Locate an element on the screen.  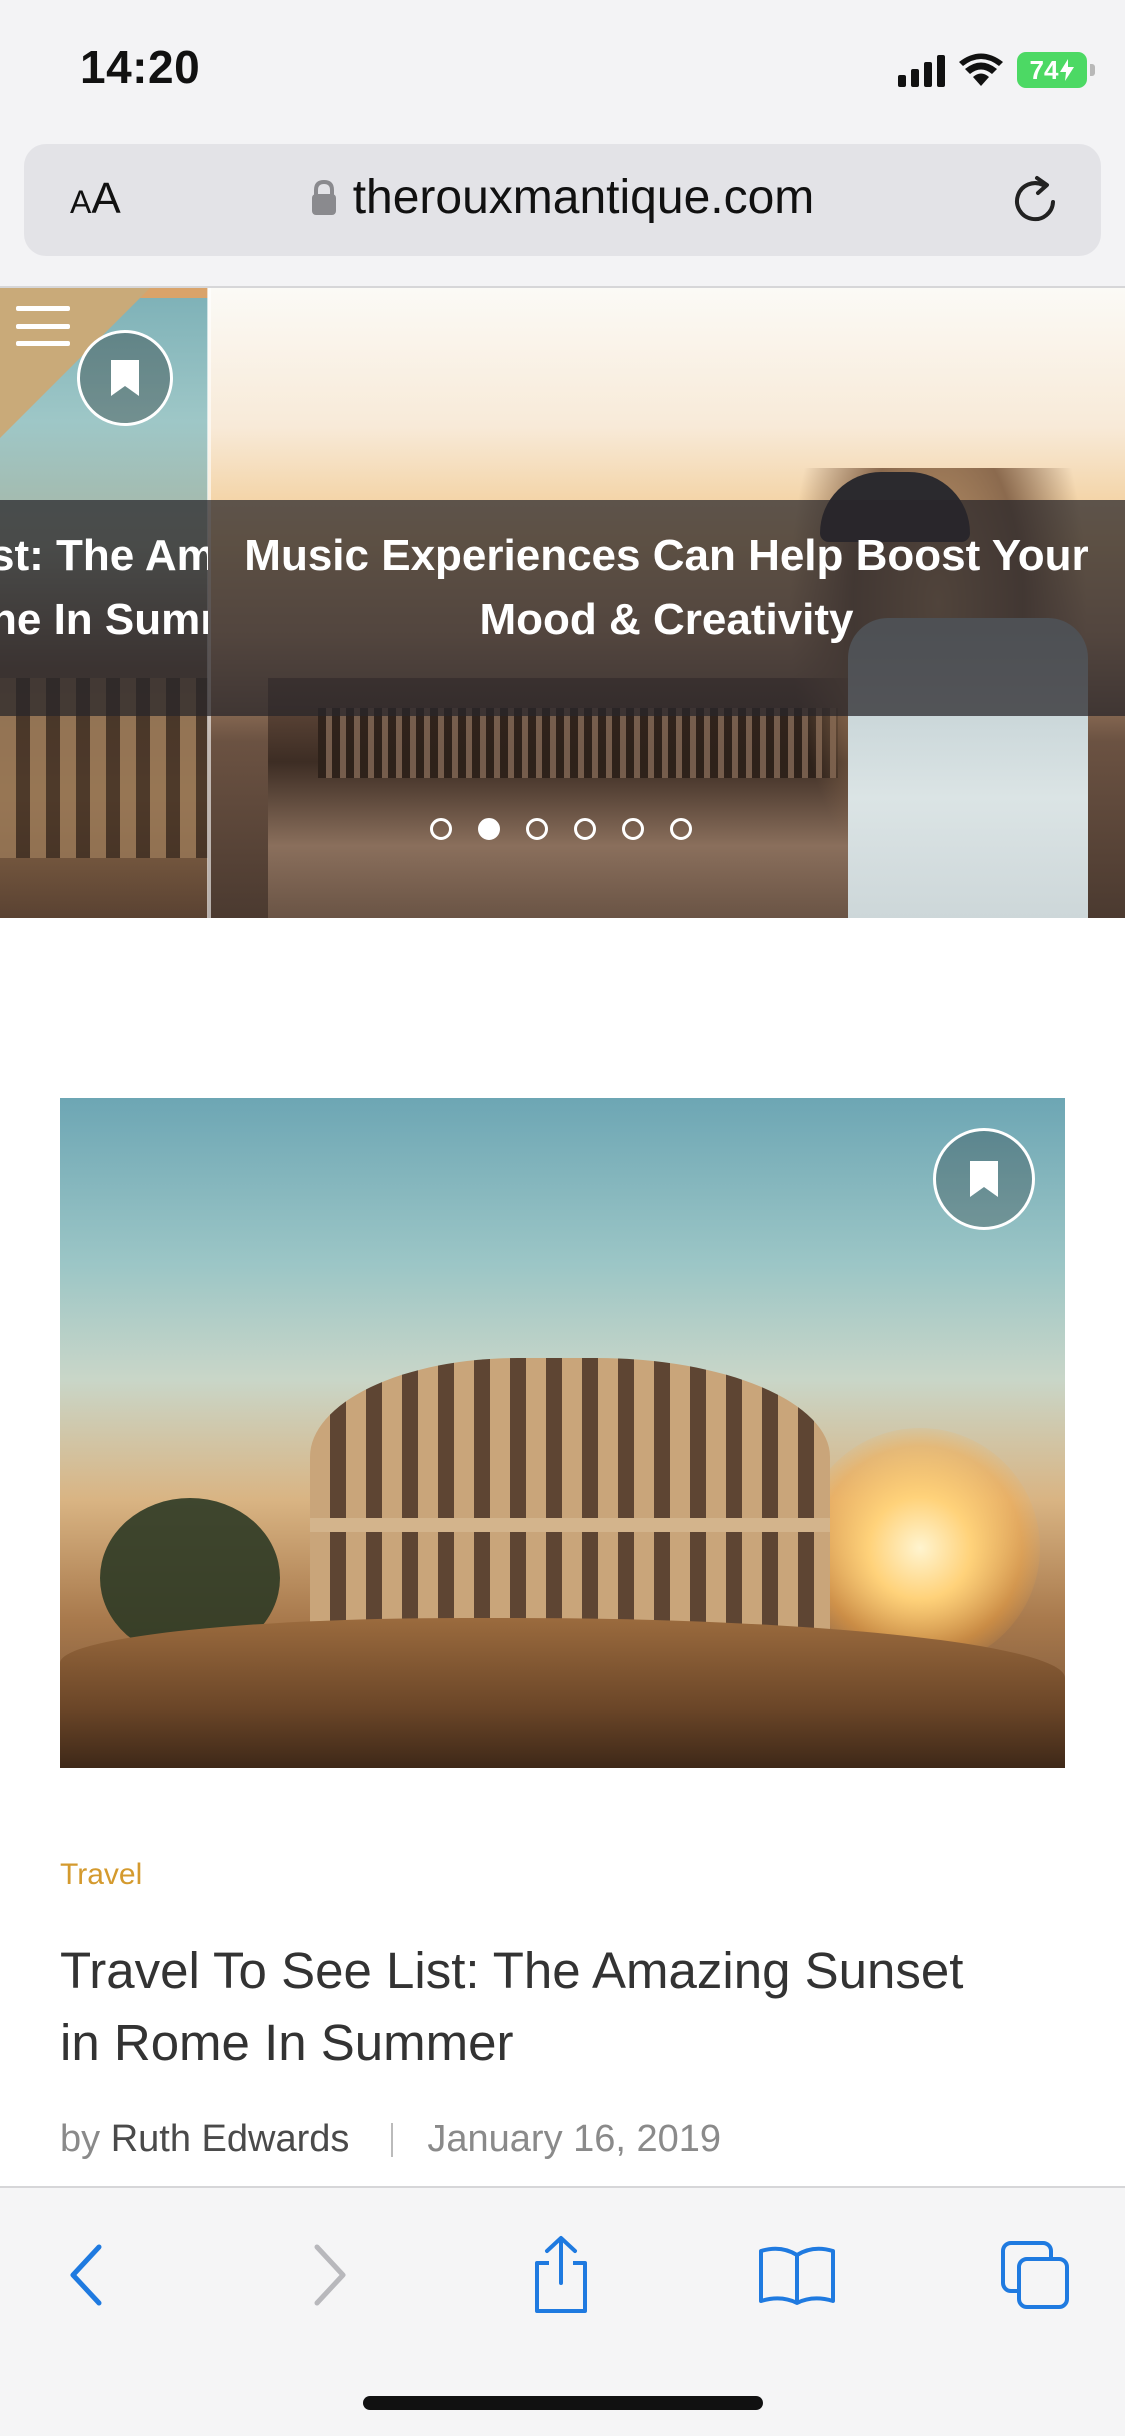
previous-slide-caption: st: The Am ne In Sumr is located at coordinates (104, 588).